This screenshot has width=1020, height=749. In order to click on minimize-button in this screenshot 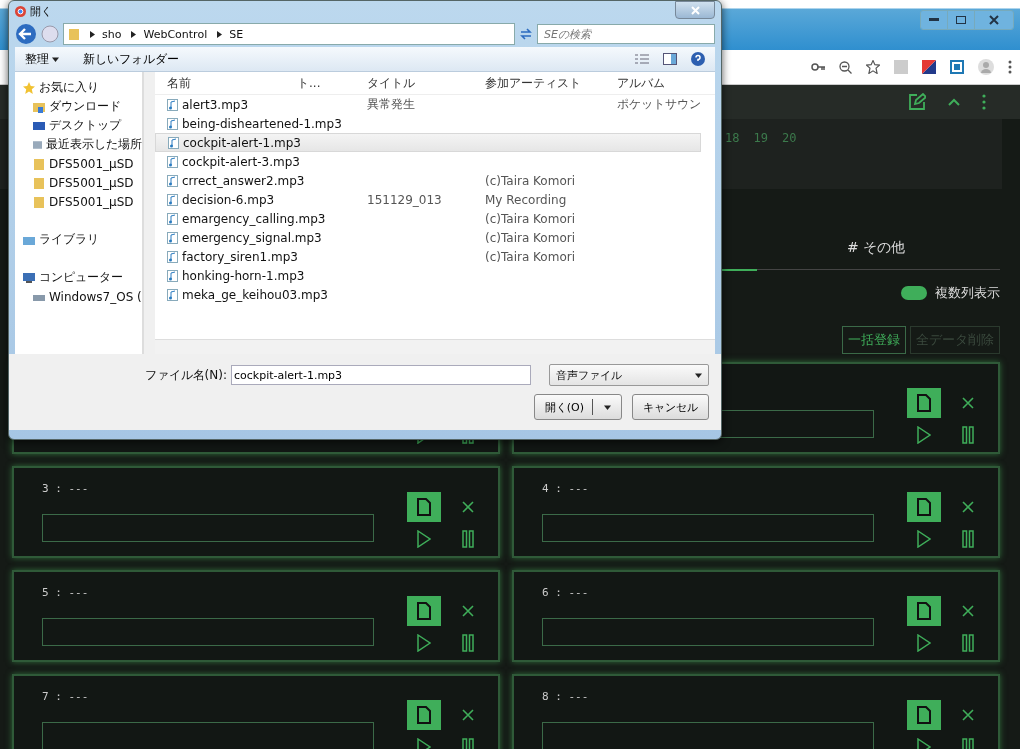, I will do `click(934, 20)`.